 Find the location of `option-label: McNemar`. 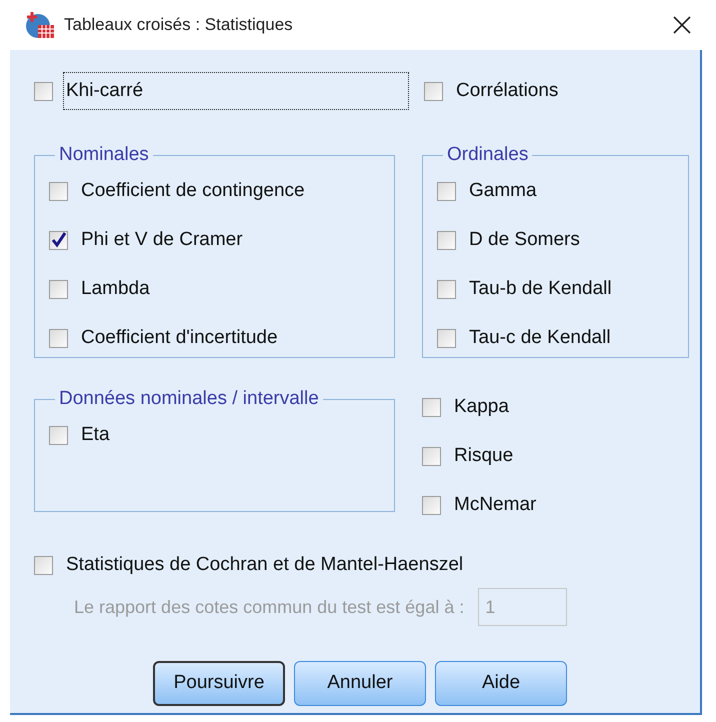

option-label: McNemar is located at coordinates (495, 505).